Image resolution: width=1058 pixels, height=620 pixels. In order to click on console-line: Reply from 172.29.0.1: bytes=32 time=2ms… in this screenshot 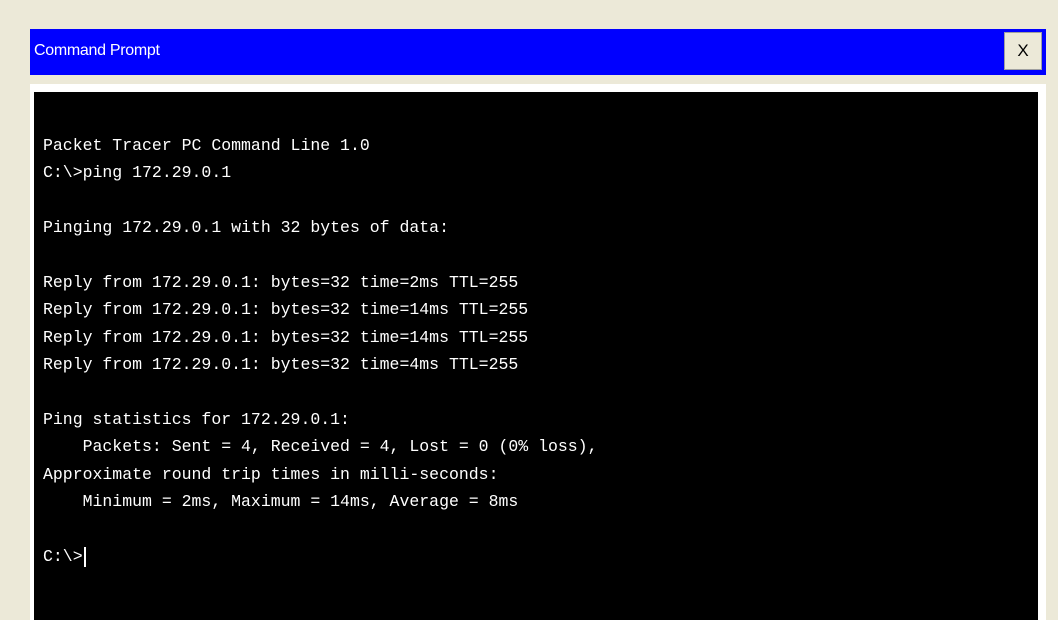, I will do `click(281, 282)`.